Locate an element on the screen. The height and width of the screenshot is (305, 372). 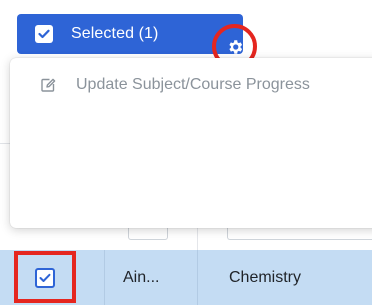
row-checkbox is located at coordinates (45, 278).